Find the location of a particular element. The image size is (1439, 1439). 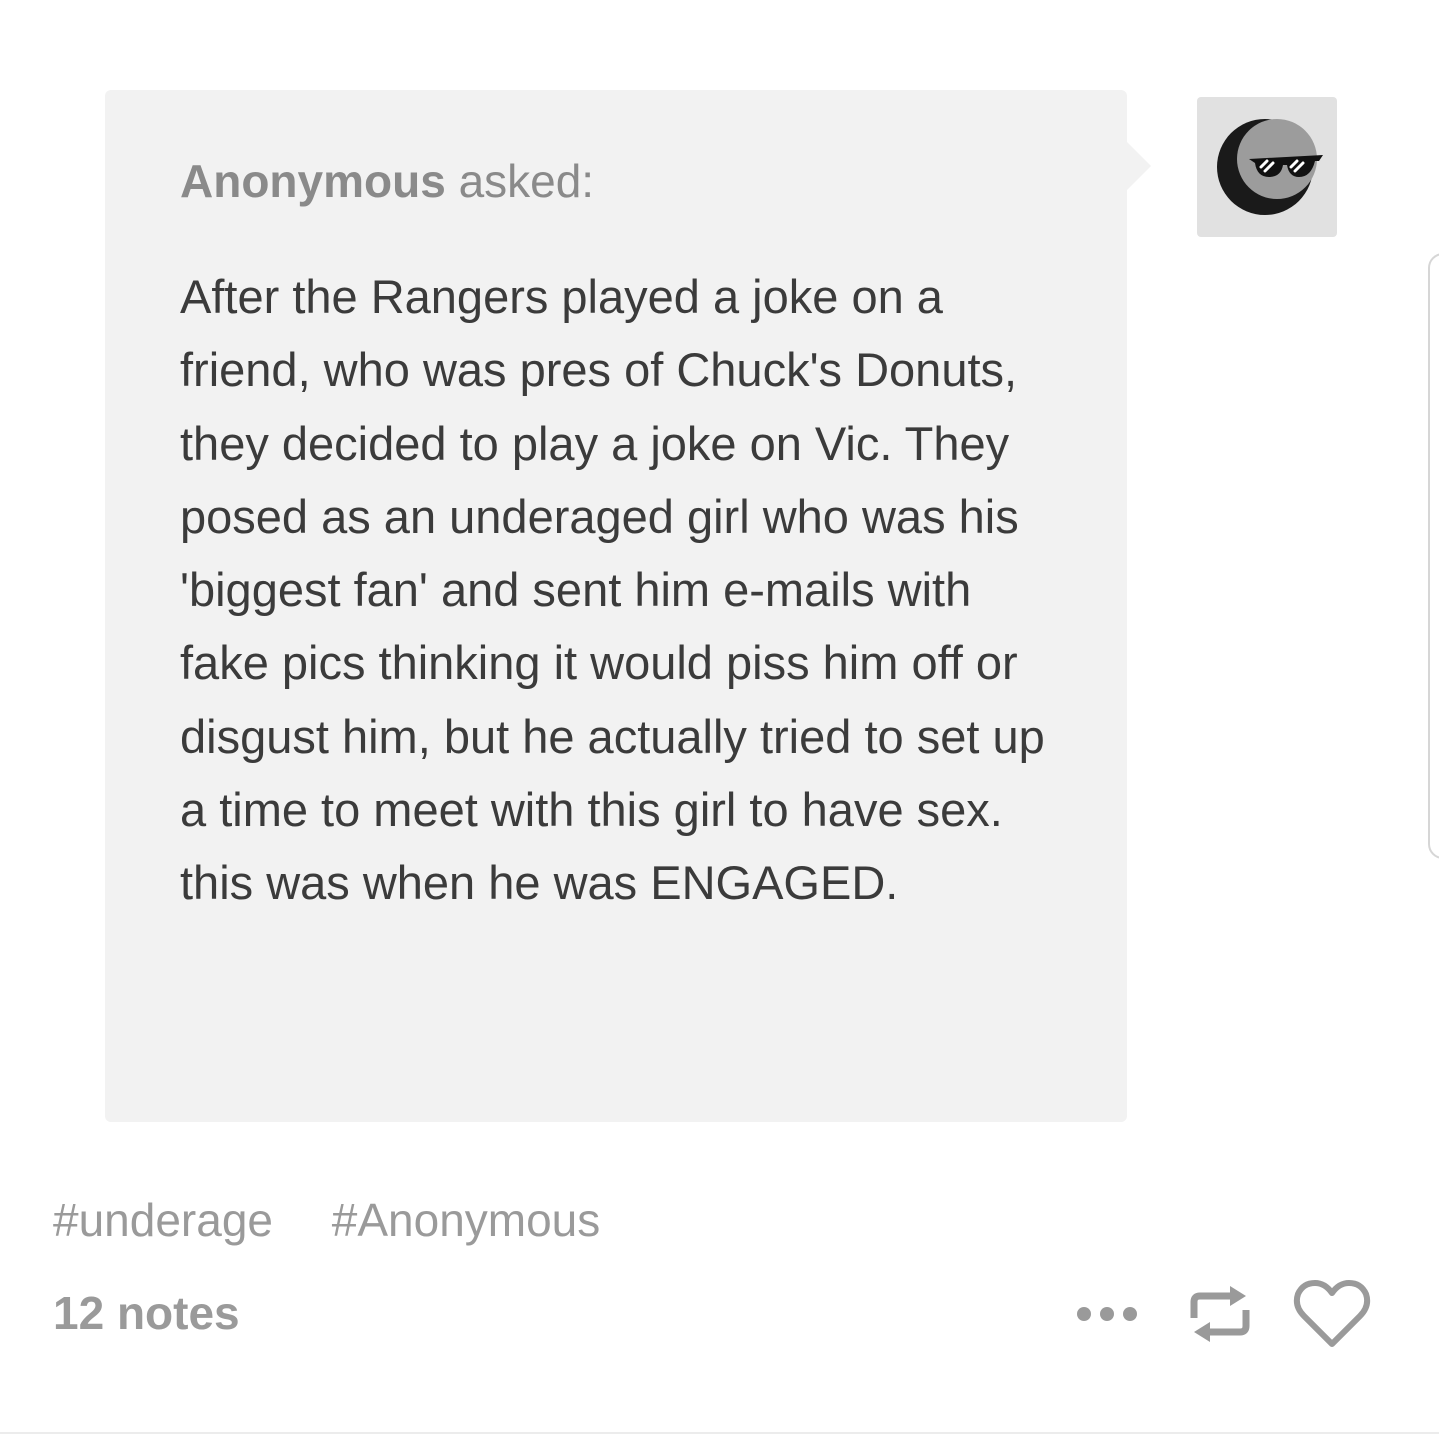

asked-label: asked: is located at coordinates (526, 181).